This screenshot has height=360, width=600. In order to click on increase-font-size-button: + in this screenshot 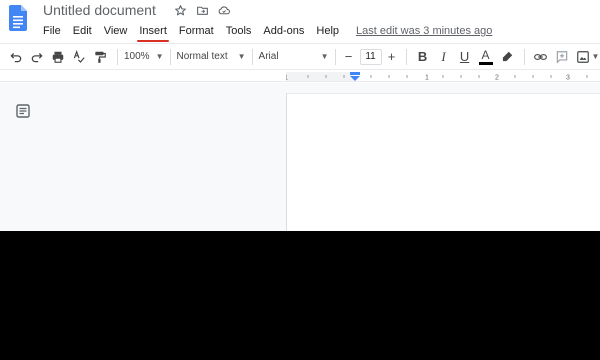, I will do `click(392, 57)`.